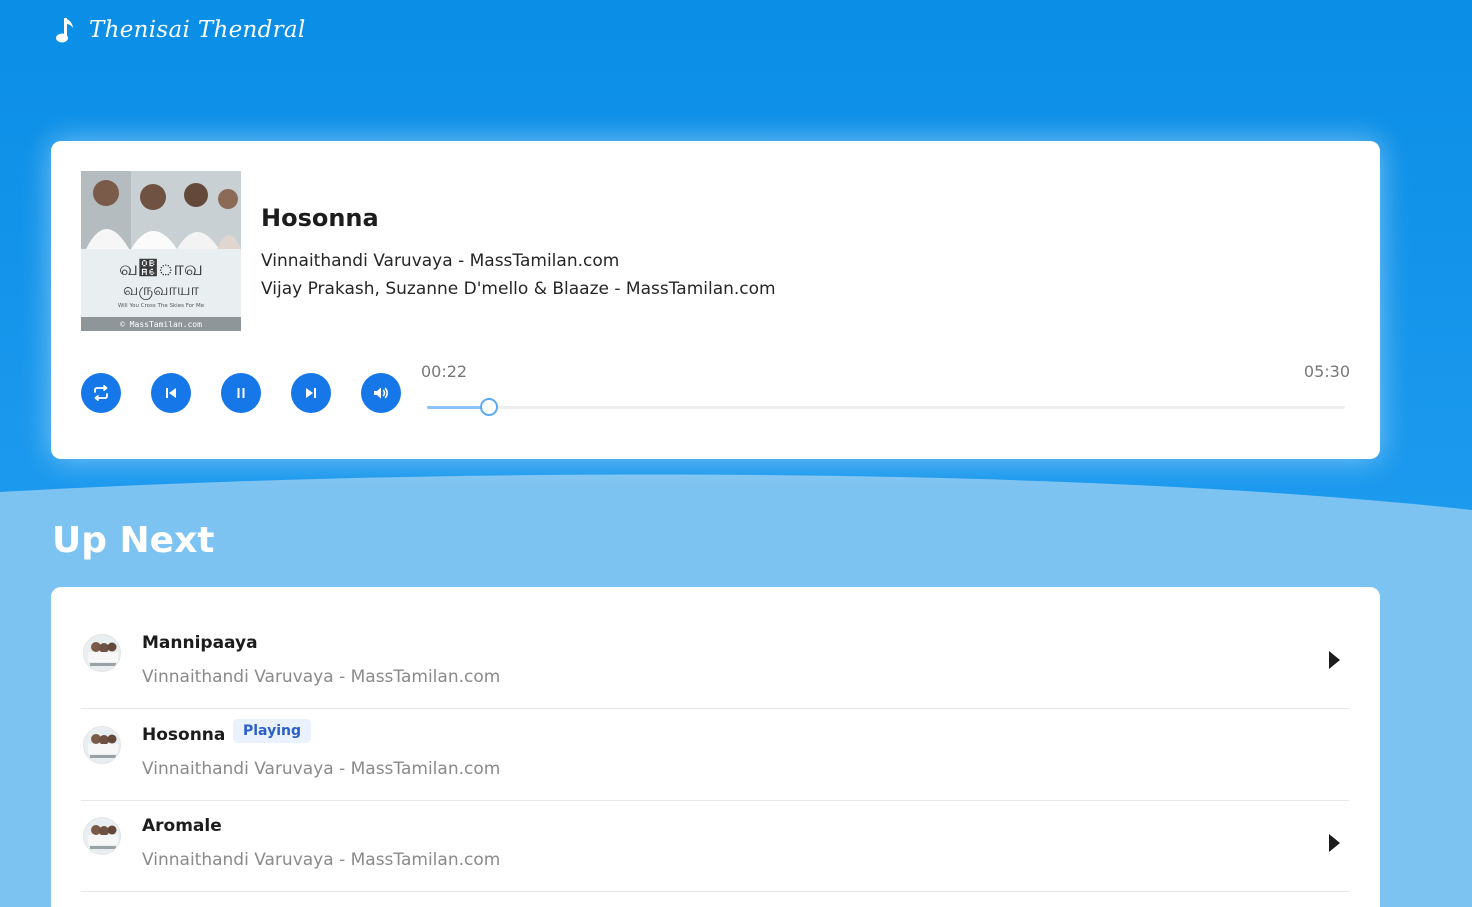 The width and height of the screenshot is (1472, 907). I want to click on duration: 05:30, so click(1326, 371).